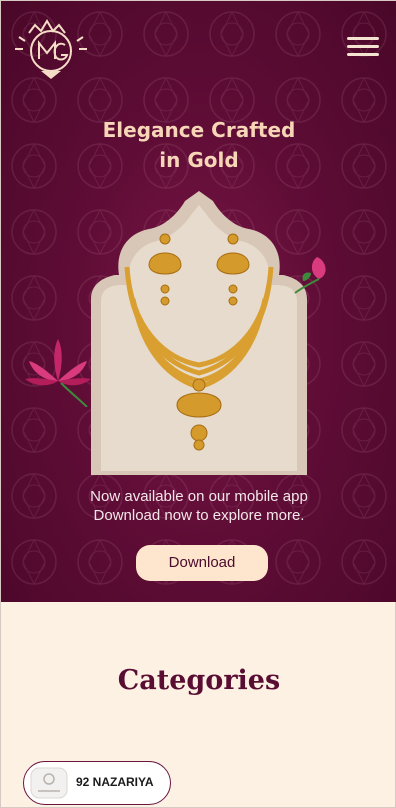 The height and width of the screenshot is (808, 396). What do you see at coordinates (51, 48) in the screenshot?
I see `mg-logo-icon` at bounding box center [51, 48].